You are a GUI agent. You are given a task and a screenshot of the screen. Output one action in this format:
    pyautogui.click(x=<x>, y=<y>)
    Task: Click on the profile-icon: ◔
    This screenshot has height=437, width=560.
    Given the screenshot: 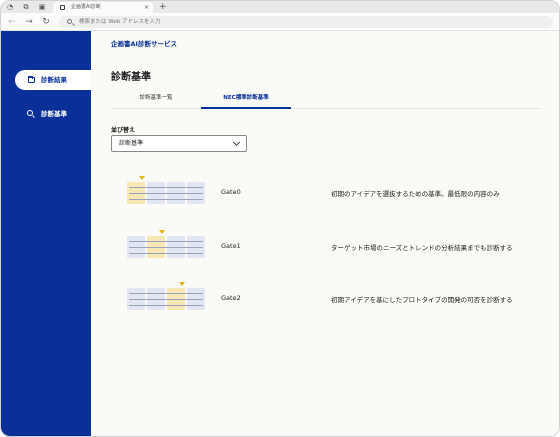 What is the action you would take?
    pyautogui.click(x=10, y=7)
    